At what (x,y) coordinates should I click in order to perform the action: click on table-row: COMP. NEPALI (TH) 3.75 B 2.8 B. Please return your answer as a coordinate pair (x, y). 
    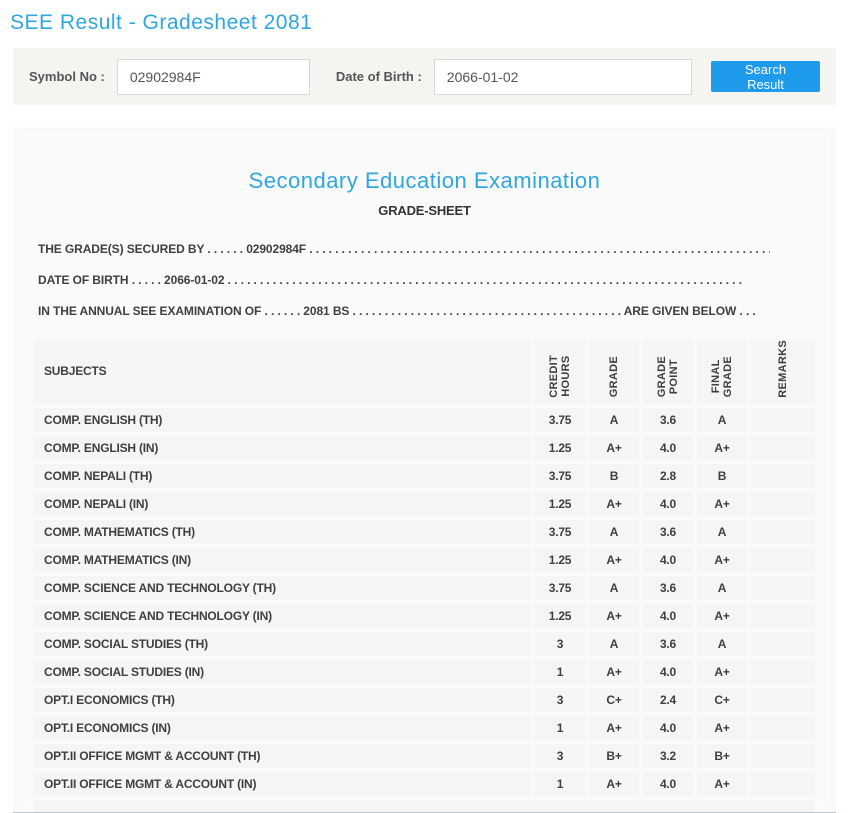
    Looking at the image, I should click on (424, 475).